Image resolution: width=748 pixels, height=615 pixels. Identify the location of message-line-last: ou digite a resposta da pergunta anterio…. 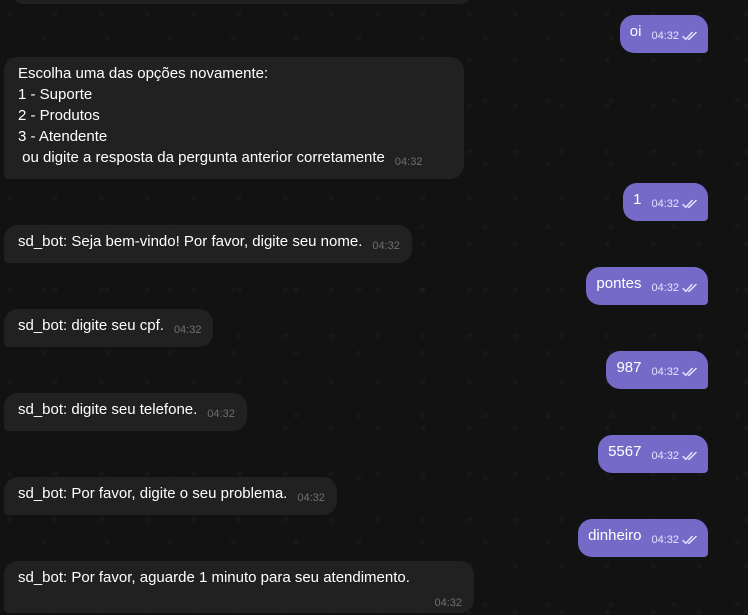
(235, 160).